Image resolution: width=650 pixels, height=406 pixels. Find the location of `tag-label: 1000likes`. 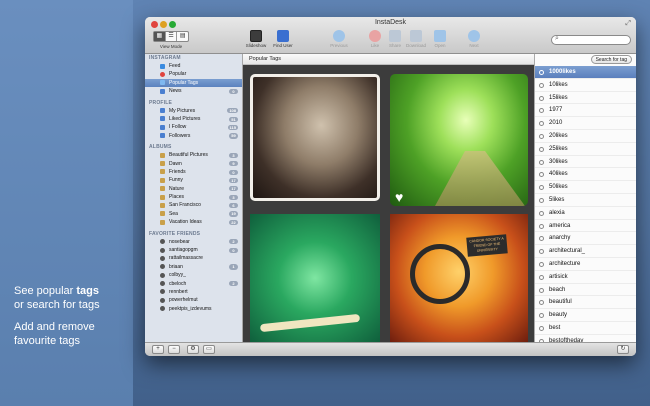

tag-label: 1000likes is located at coordinates (562, 72).